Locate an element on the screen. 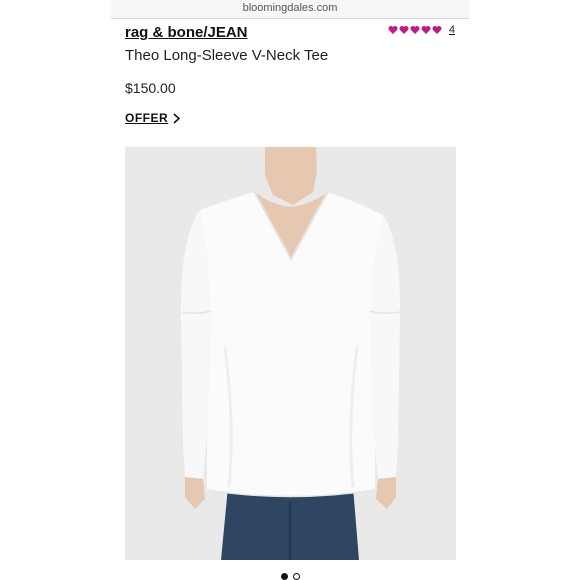 This screenshot has width=580, height=580. product-name: Theo Long-Sleeve V-Neck Tee is located at coordinates (227, 55).